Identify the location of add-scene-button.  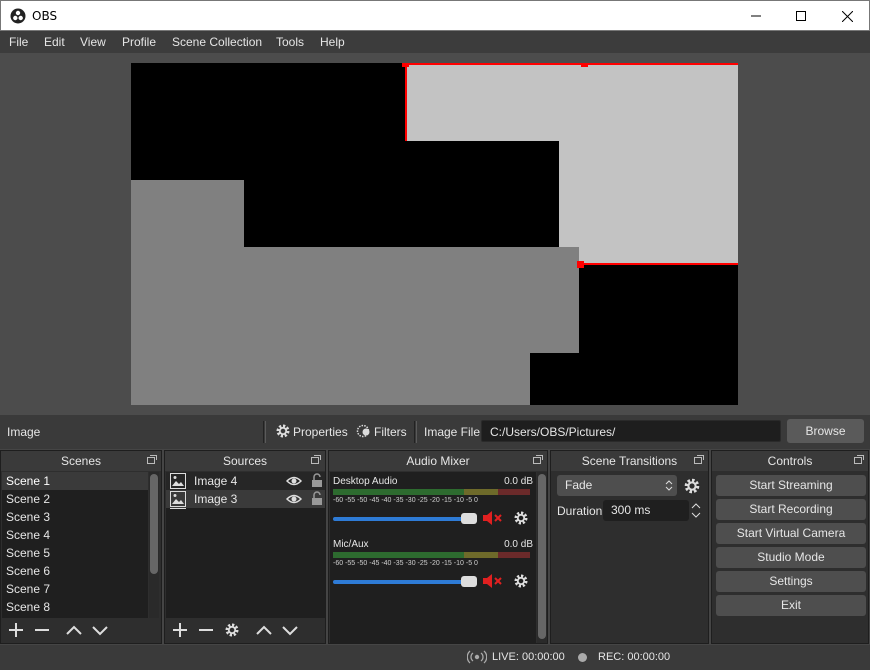
(16, 630).